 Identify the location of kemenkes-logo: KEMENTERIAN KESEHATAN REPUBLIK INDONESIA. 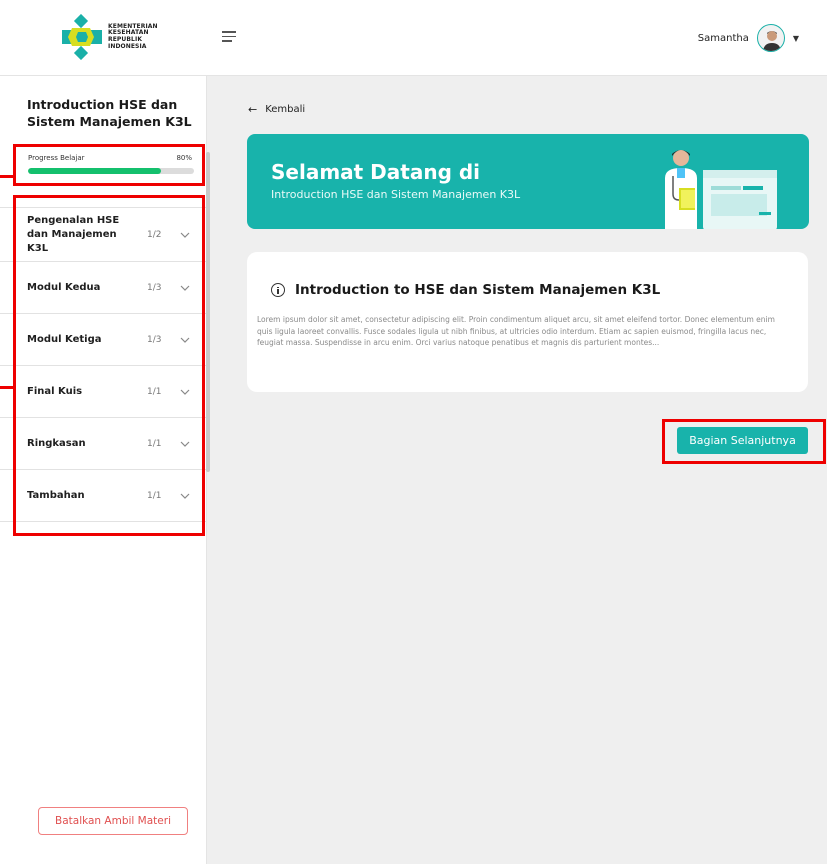
(109, 37).